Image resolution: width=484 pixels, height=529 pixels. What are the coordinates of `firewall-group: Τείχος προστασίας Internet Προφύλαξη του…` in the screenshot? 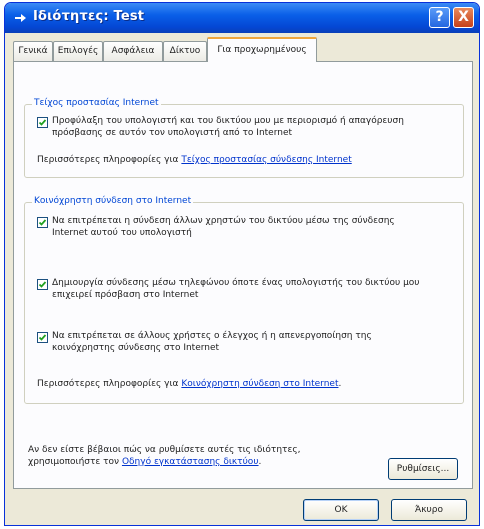 It's located at (244, 138).